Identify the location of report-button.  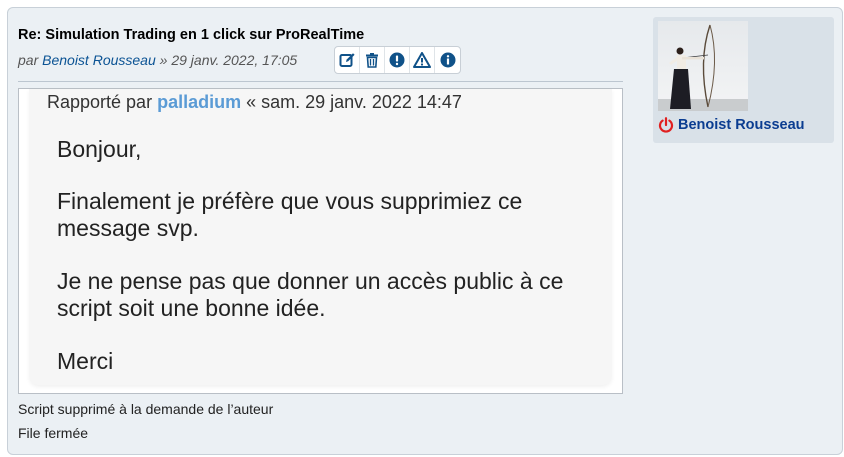
(422, 60).